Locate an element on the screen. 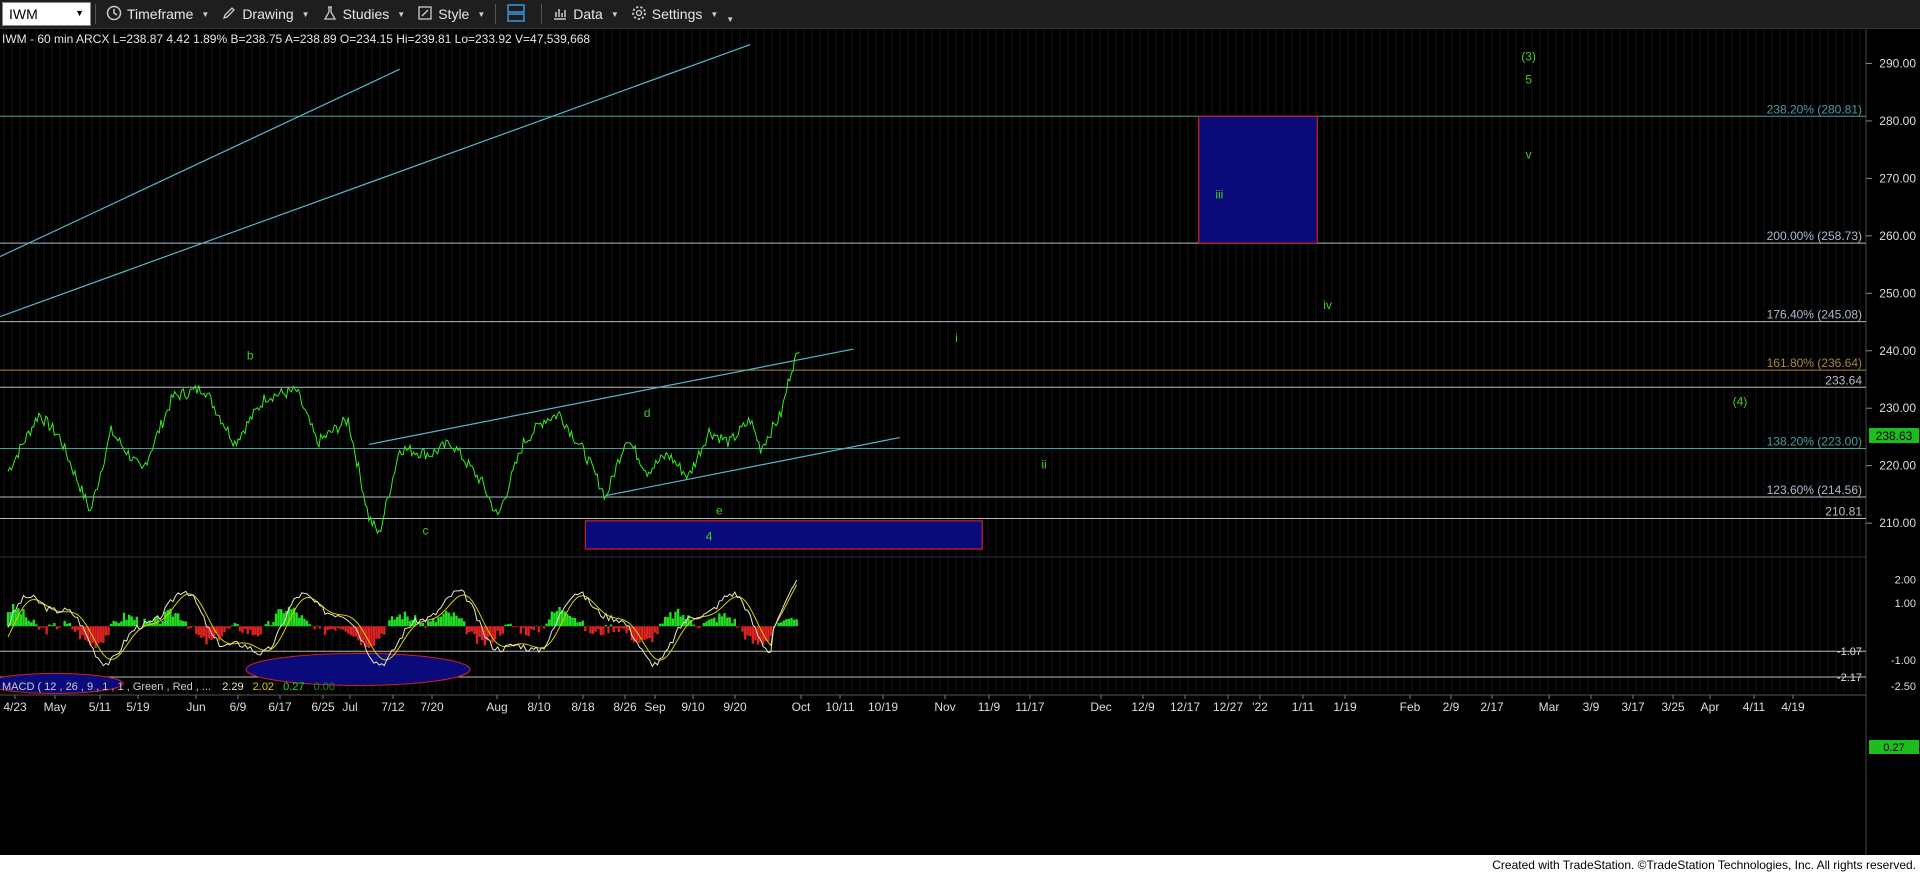 The width and height of the screenshot is (1920, 876). date-axis-label: Nov is located at coordinates (944, 707).